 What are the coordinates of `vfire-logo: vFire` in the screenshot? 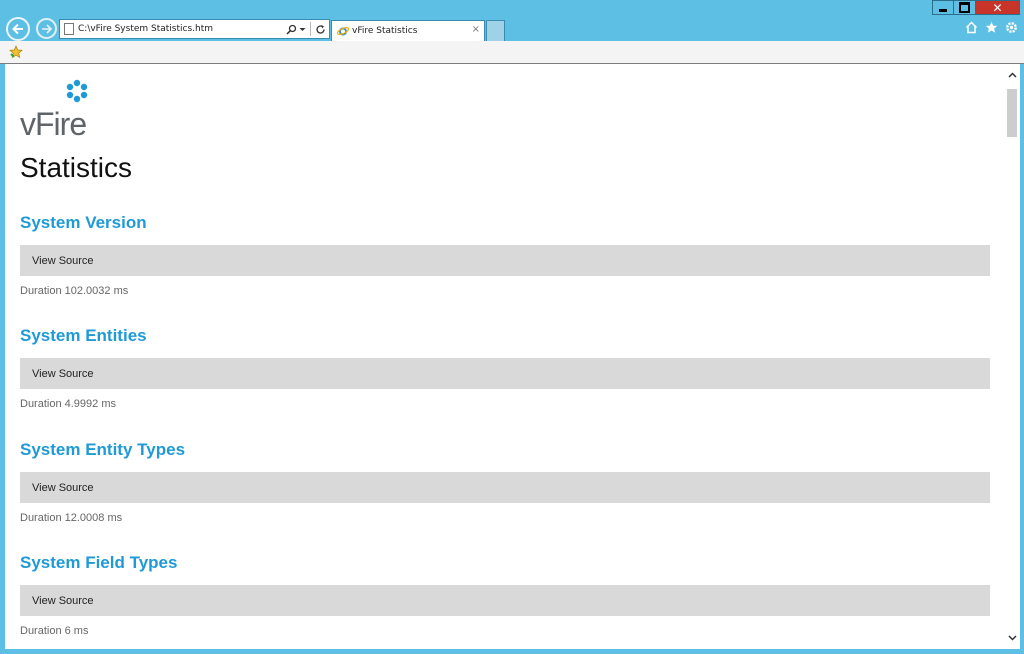 It's located at (60, 110).